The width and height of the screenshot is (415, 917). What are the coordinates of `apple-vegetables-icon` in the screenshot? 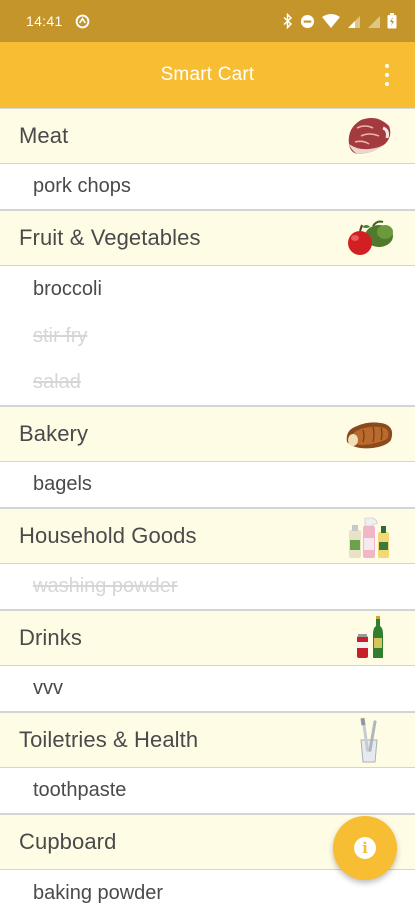 It's located at (369, 238).